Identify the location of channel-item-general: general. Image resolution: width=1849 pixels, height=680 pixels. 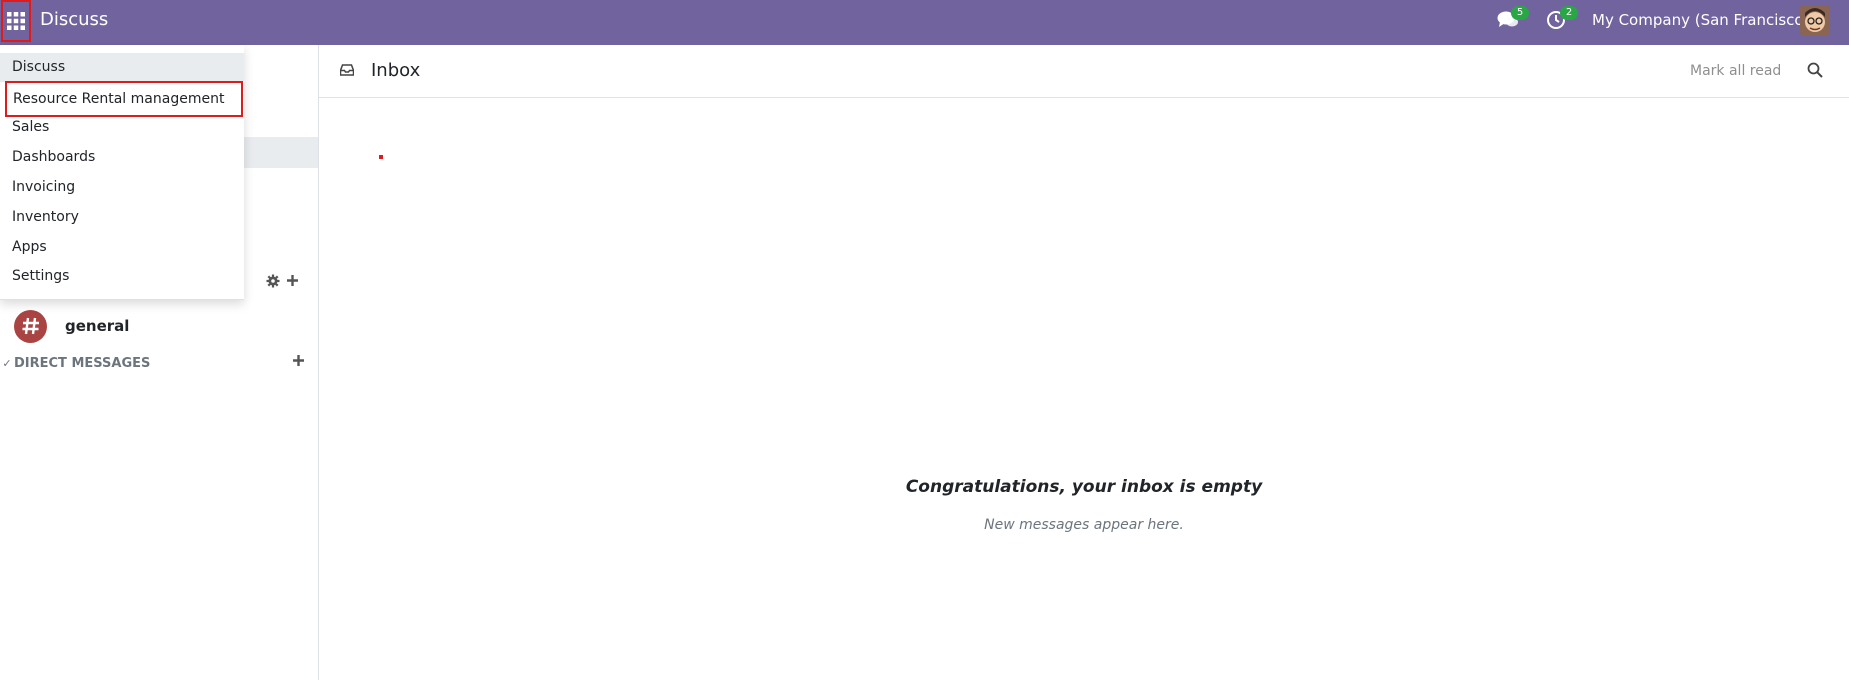
(71, 326).